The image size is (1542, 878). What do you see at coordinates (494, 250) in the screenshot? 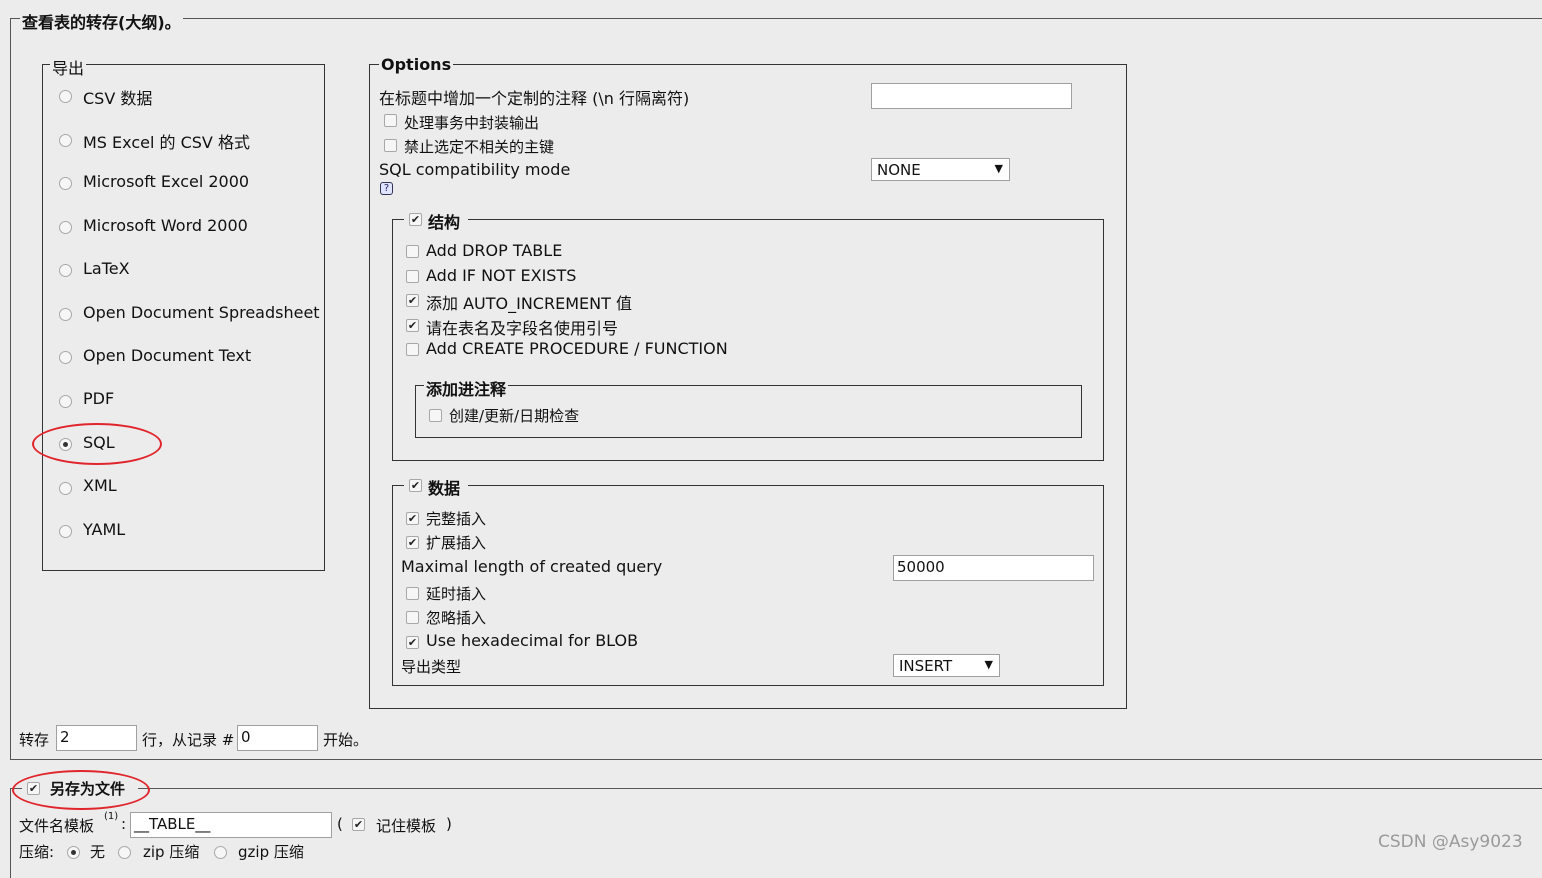
I see `drop-table-label: Add DROP TABLE` at bounding box center [494, 250].